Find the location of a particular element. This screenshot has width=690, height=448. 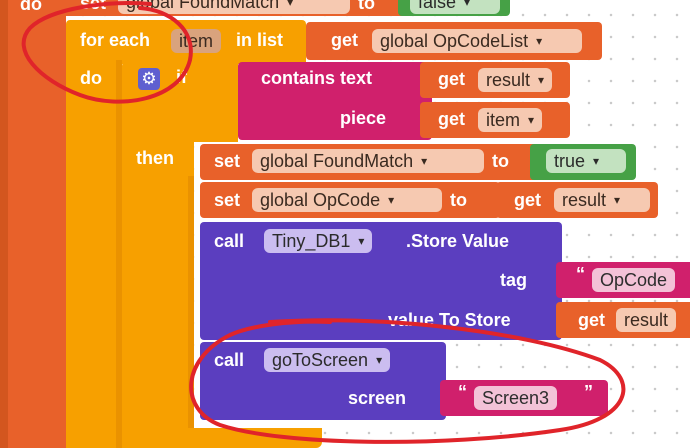

item-dropdown: item is located at coordinates (510, 120).